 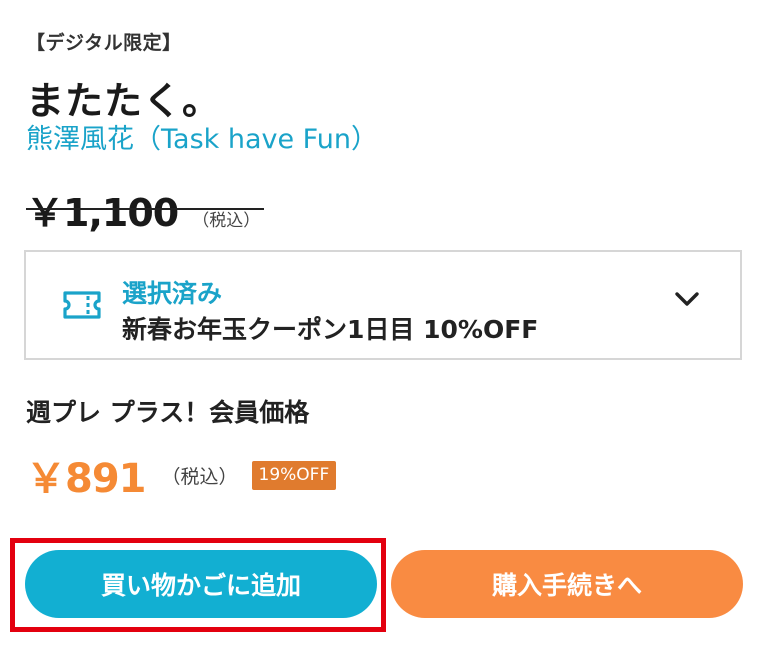 What do you see at coordinates (199, 476) in the screenshot?
I see `member-price-tax-note: （税込）` at bounding box center [199, 476].